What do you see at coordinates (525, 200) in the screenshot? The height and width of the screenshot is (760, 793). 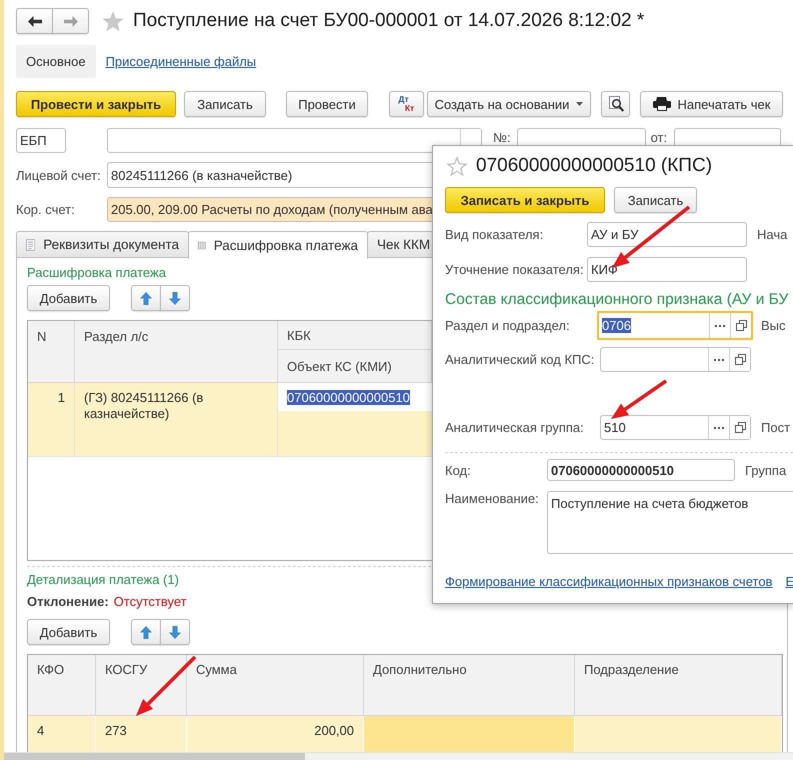 I see `primary-button: Записать и закрыть` at bounding box center [525, 200].